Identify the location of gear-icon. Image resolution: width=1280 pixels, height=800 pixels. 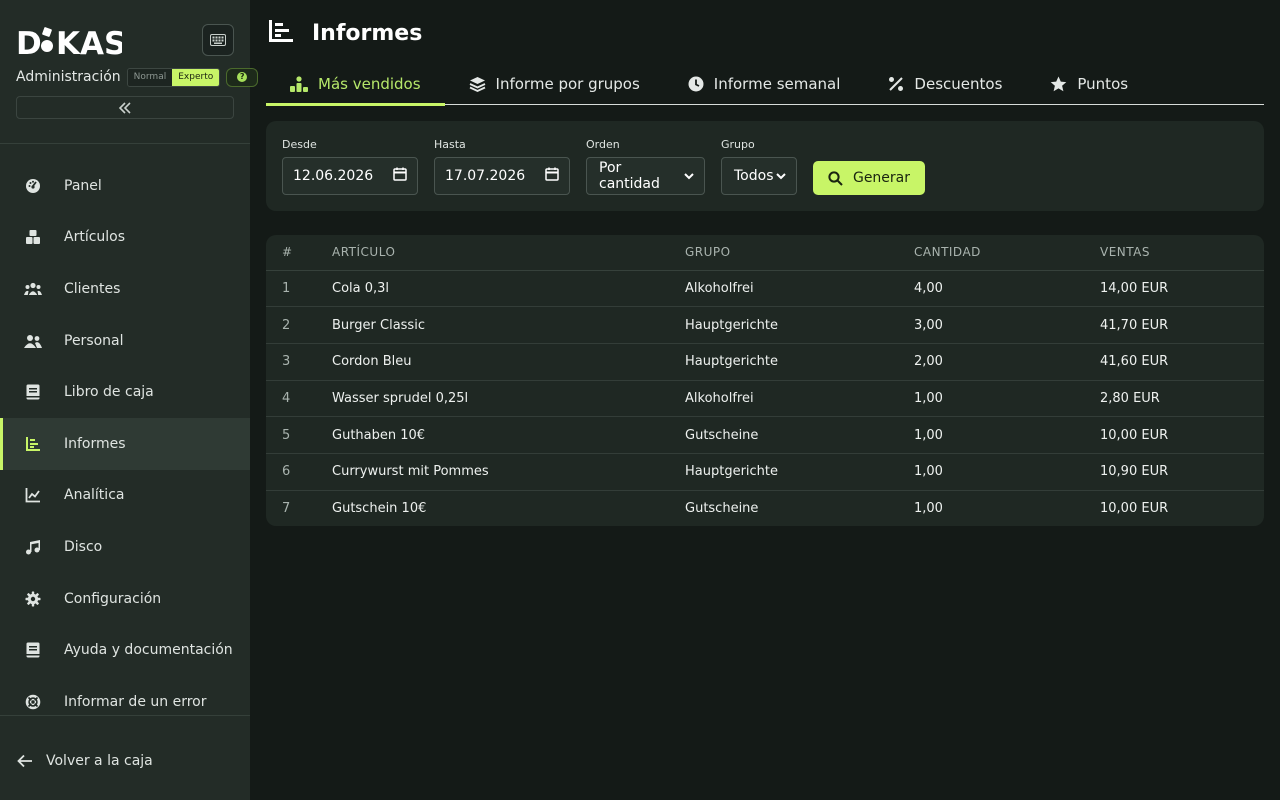
(33, 599).